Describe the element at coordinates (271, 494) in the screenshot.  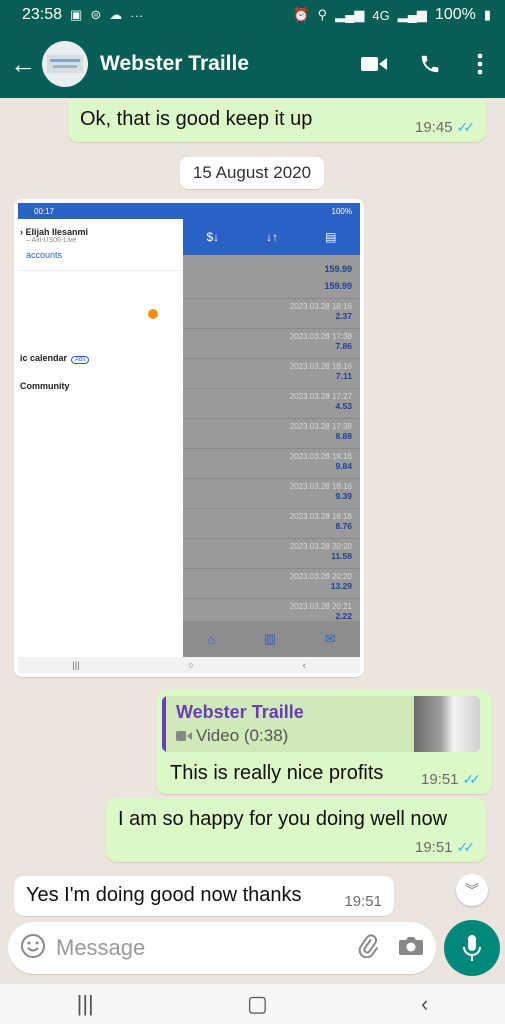
I see `screenshot-history-row: 2023.03.28 18:16 9.39` at that location.